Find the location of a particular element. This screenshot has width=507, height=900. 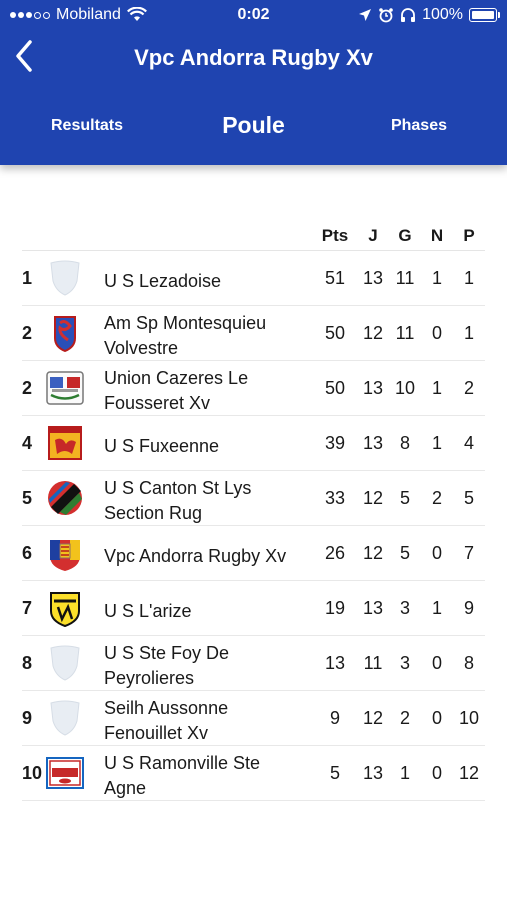

location-icon is located at coordinates (365, 15).